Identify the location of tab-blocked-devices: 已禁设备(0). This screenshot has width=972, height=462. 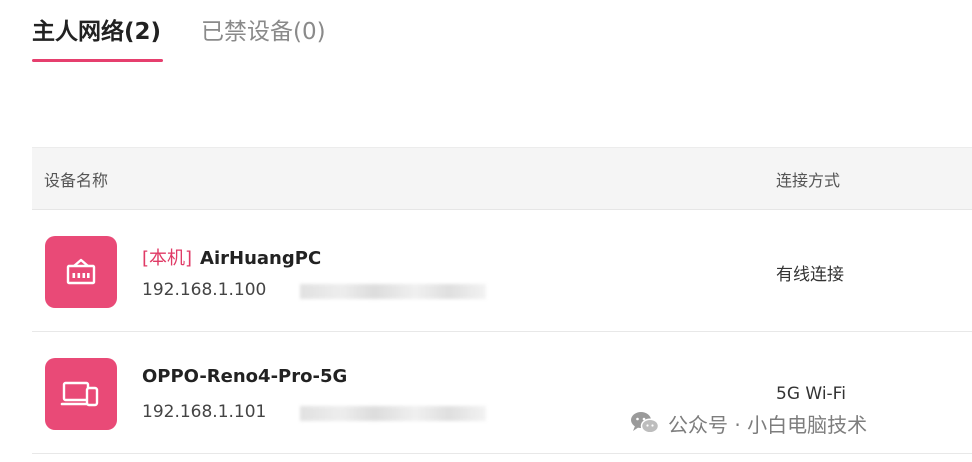
(263, 32).